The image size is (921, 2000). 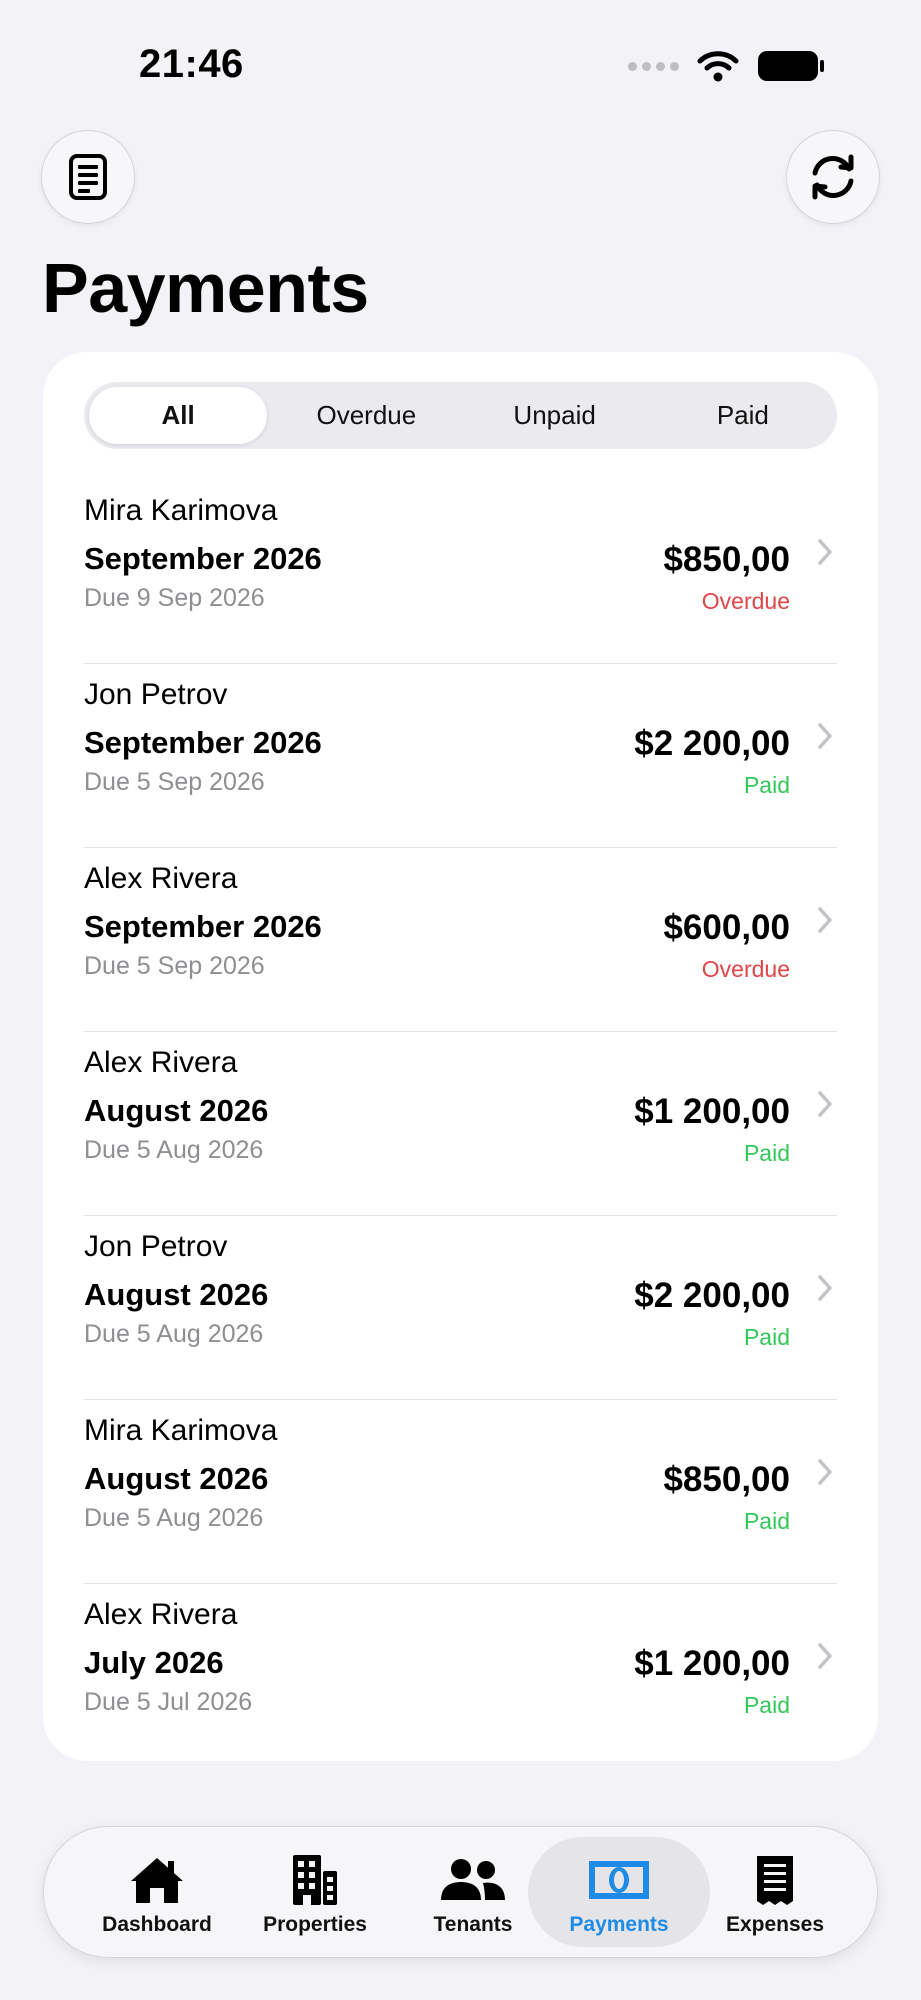 What do you see at coordinates (743, 415) in the screenshot?
I see `filter-paid: Paid` at bounding box center [743, 415].